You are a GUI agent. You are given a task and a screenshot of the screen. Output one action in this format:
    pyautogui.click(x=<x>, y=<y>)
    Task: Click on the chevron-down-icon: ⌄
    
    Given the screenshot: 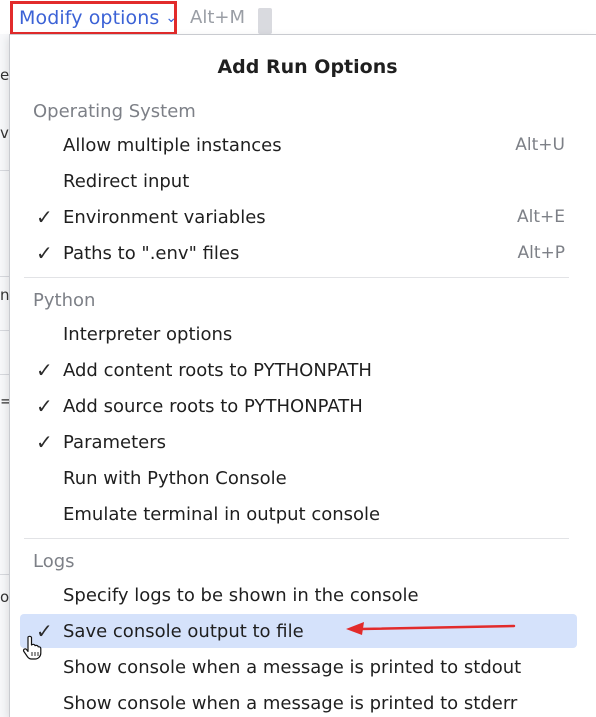 What is the action you would take?
    pyautogui.click(x=171, y=18)
    